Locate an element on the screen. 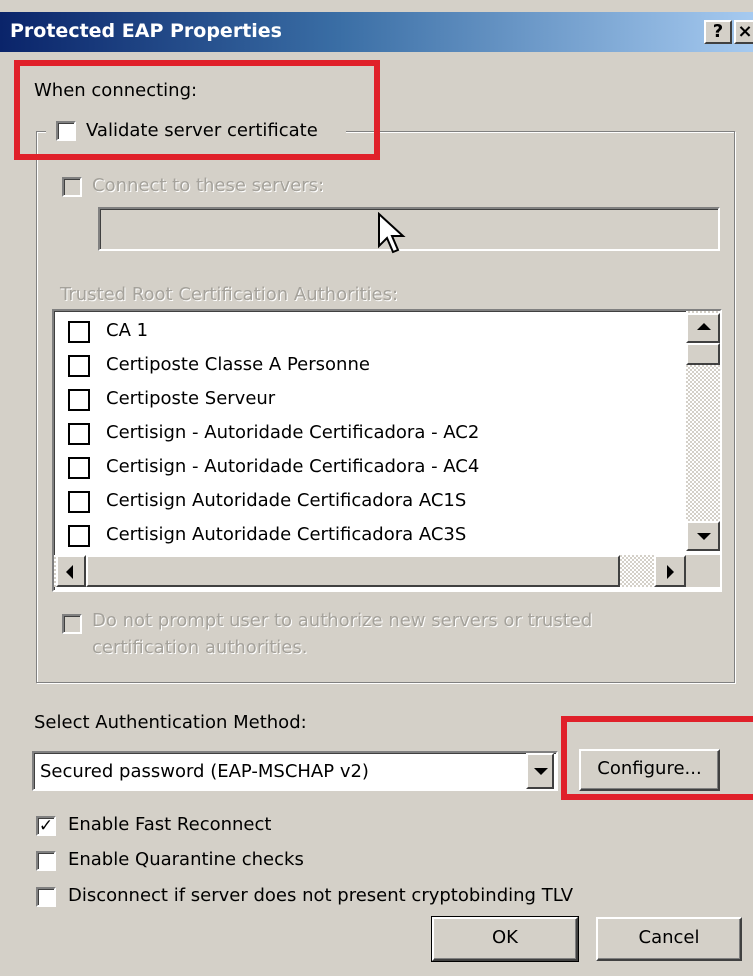 The height and width of the screenshot is (976, 753). highlight-box-configure is located at coordinates (657, 758).